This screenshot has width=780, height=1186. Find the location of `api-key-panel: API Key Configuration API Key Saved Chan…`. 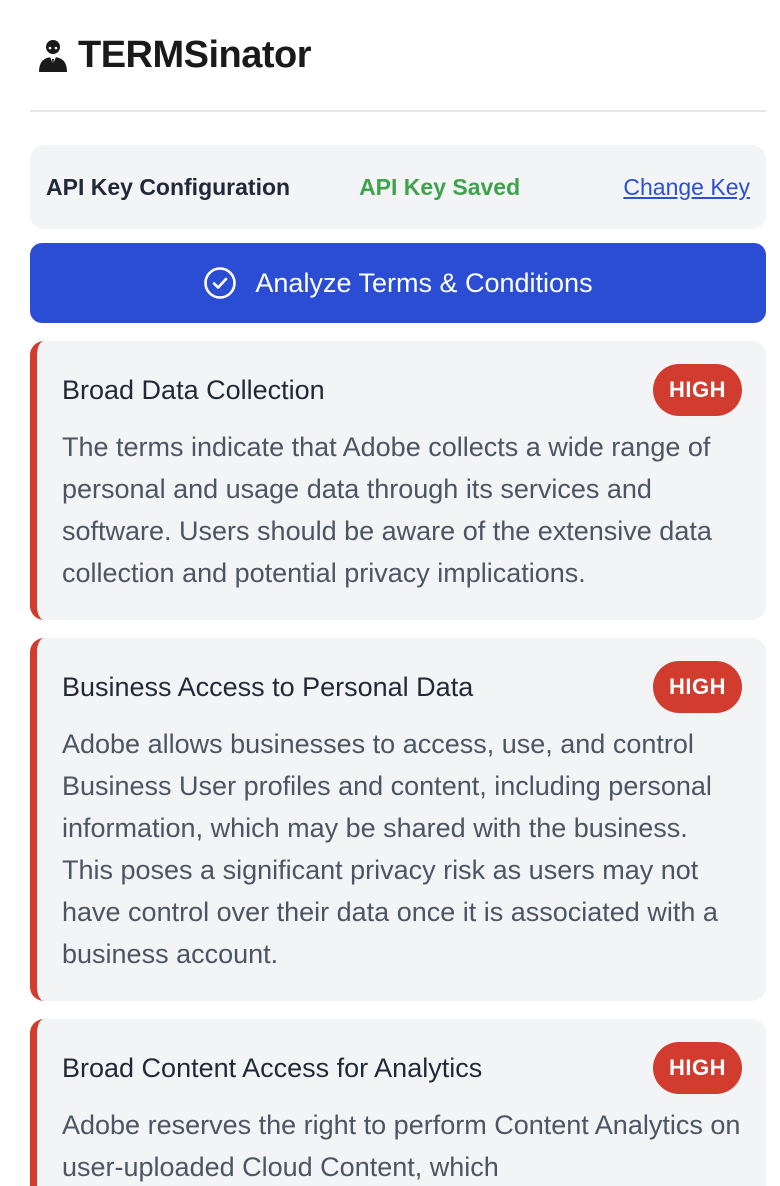

api-key-panel: API Key Configuration API Key Saved Chan… is located at coordinates (398, 187).